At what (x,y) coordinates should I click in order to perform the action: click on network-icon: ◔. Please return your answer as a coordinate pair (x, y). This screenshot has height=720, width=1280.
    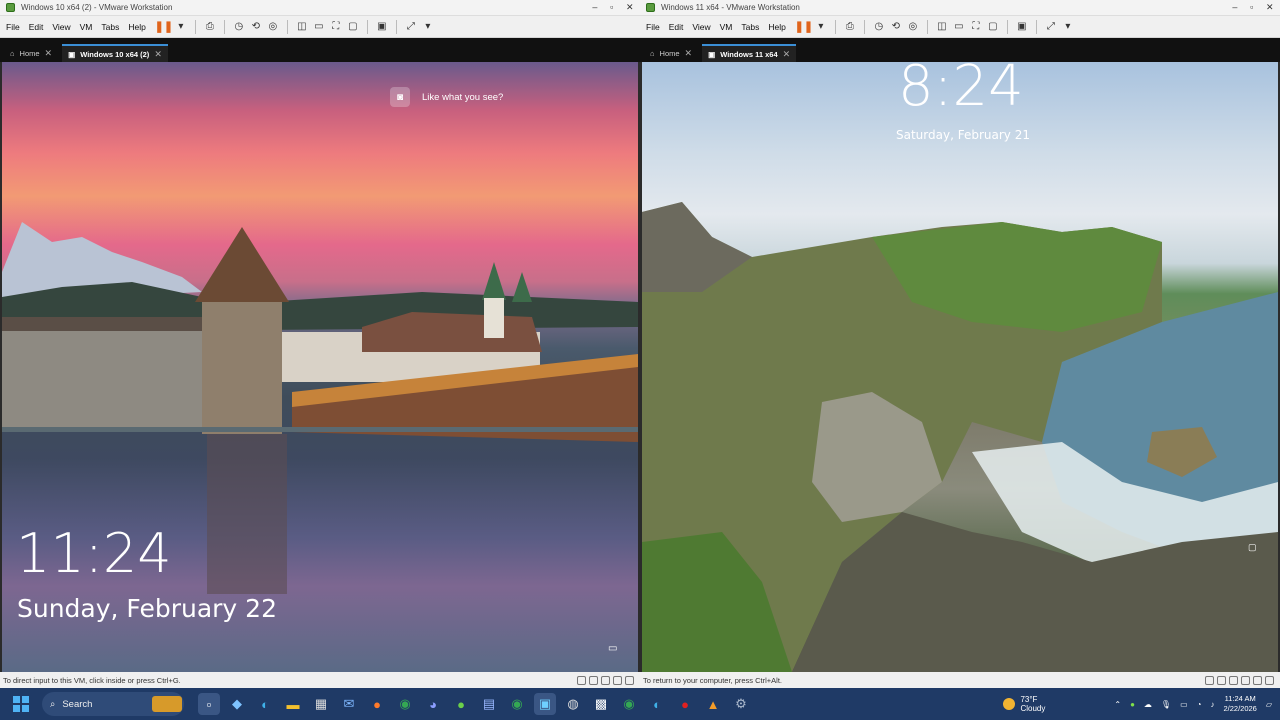
    Looking at the image, I should click on (1199, 704).